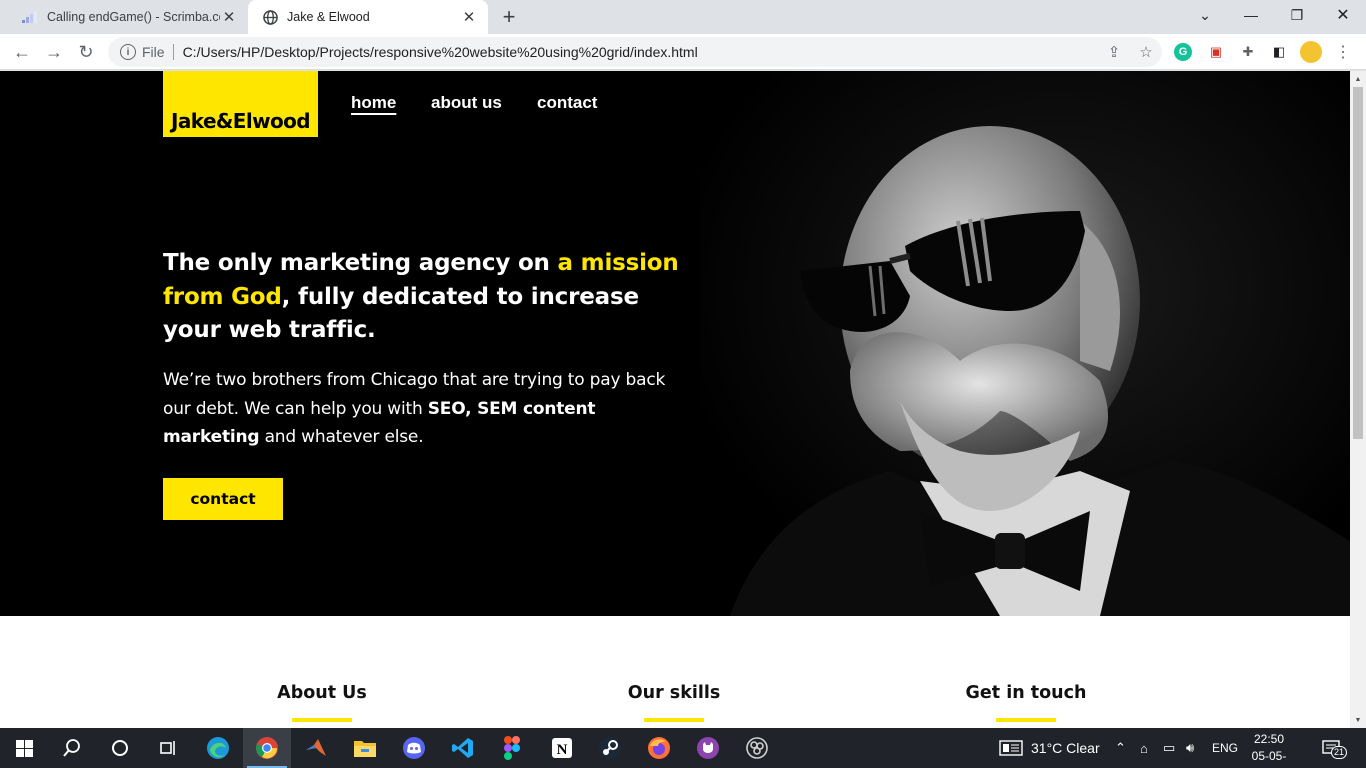 The height and width of the screenshot is (768, 1366). I want to click on side-panel-icon: ◧, so click(1279, 52).